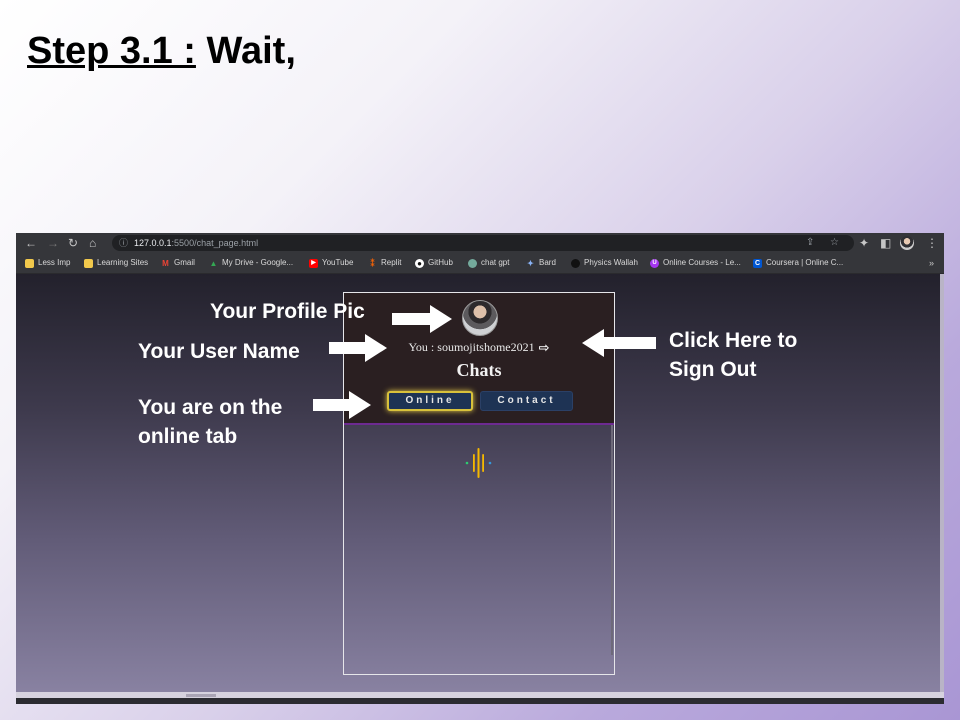 This screenshot has width=960, height=720. What do you see at coordinates (116, 263) in the screenshot?
I see `bookmark-item: Learning Sites` at bounding box center [116, 263].